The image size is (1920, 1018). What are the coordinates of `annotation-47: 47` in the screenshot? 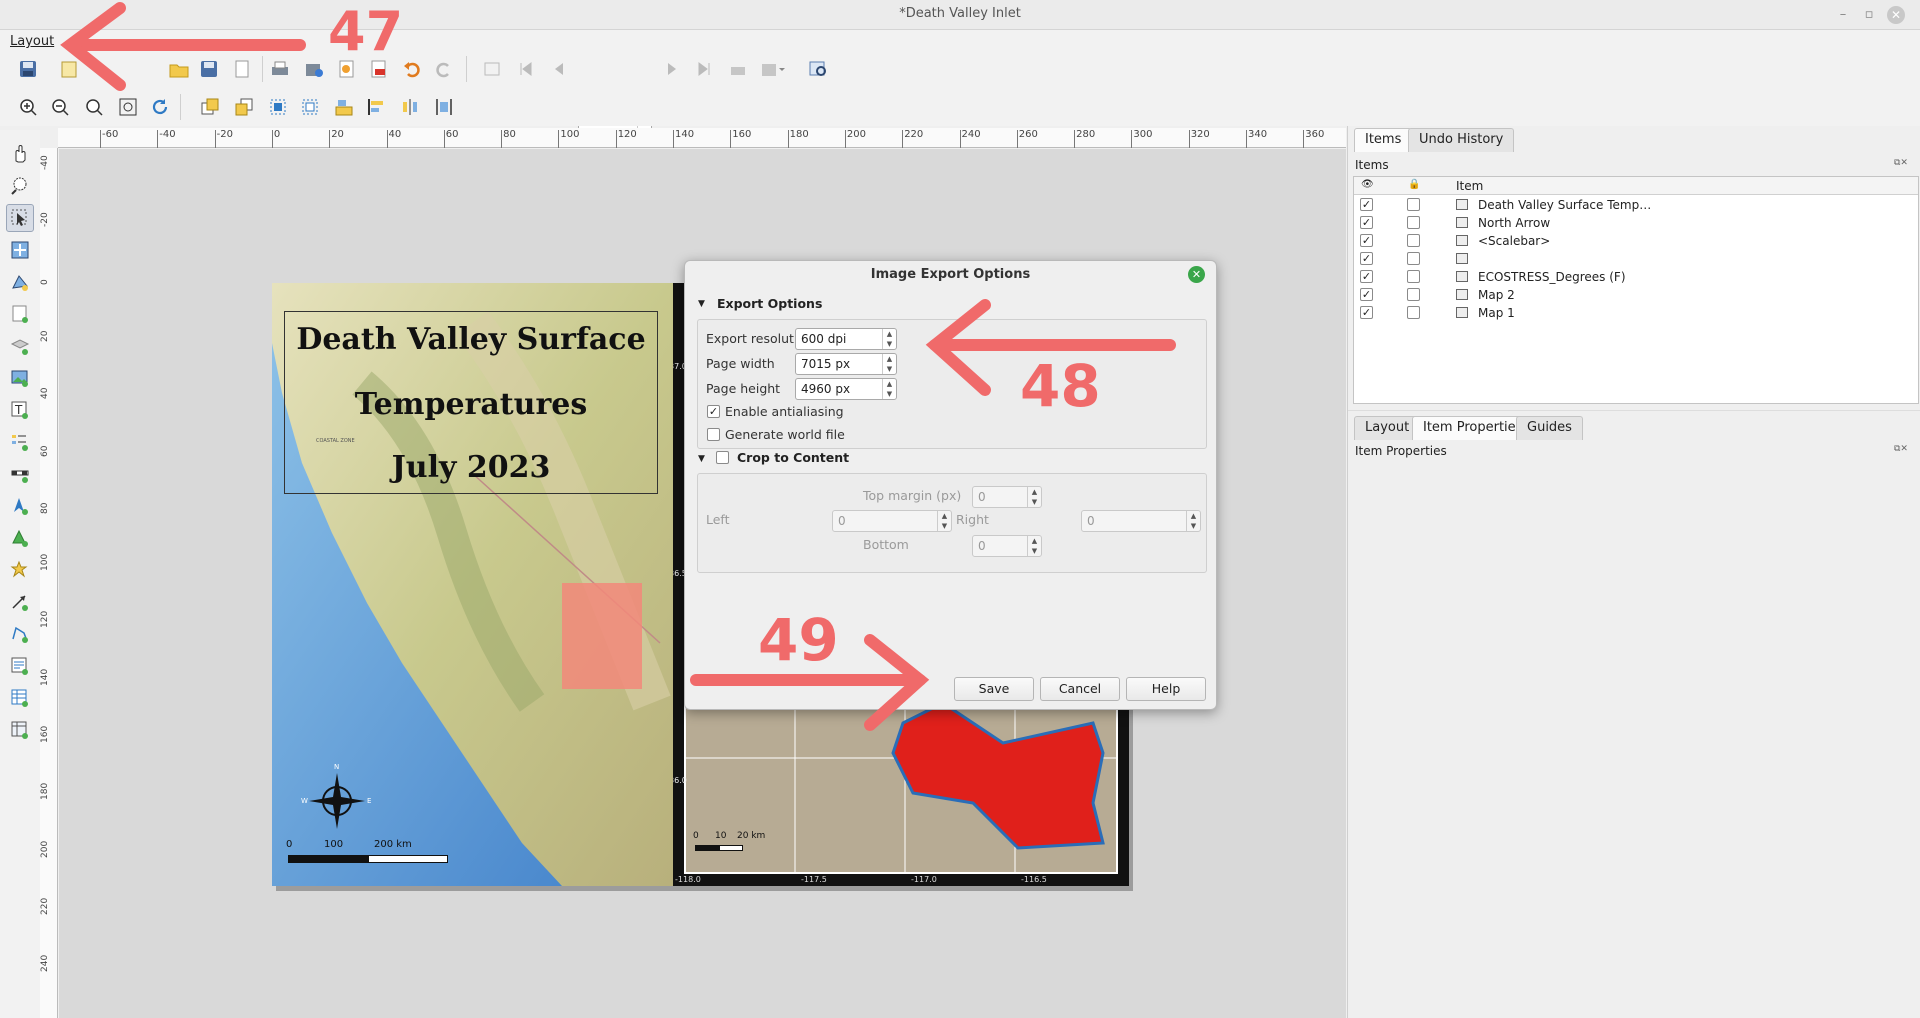 It's located at (366, 31).